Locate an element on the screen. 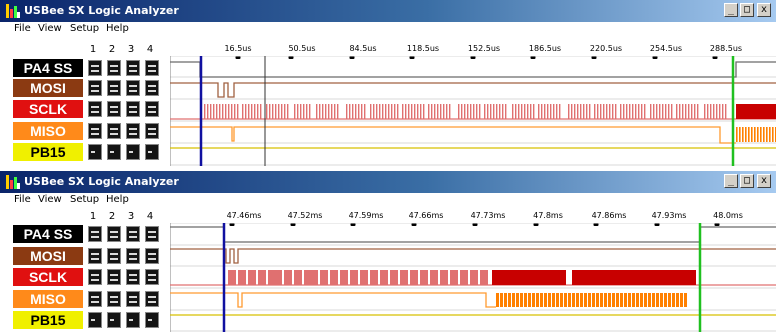 The height and width of the screenshot is (332, 776). time-tick: 186.5us is located at coordinates (545, 48).